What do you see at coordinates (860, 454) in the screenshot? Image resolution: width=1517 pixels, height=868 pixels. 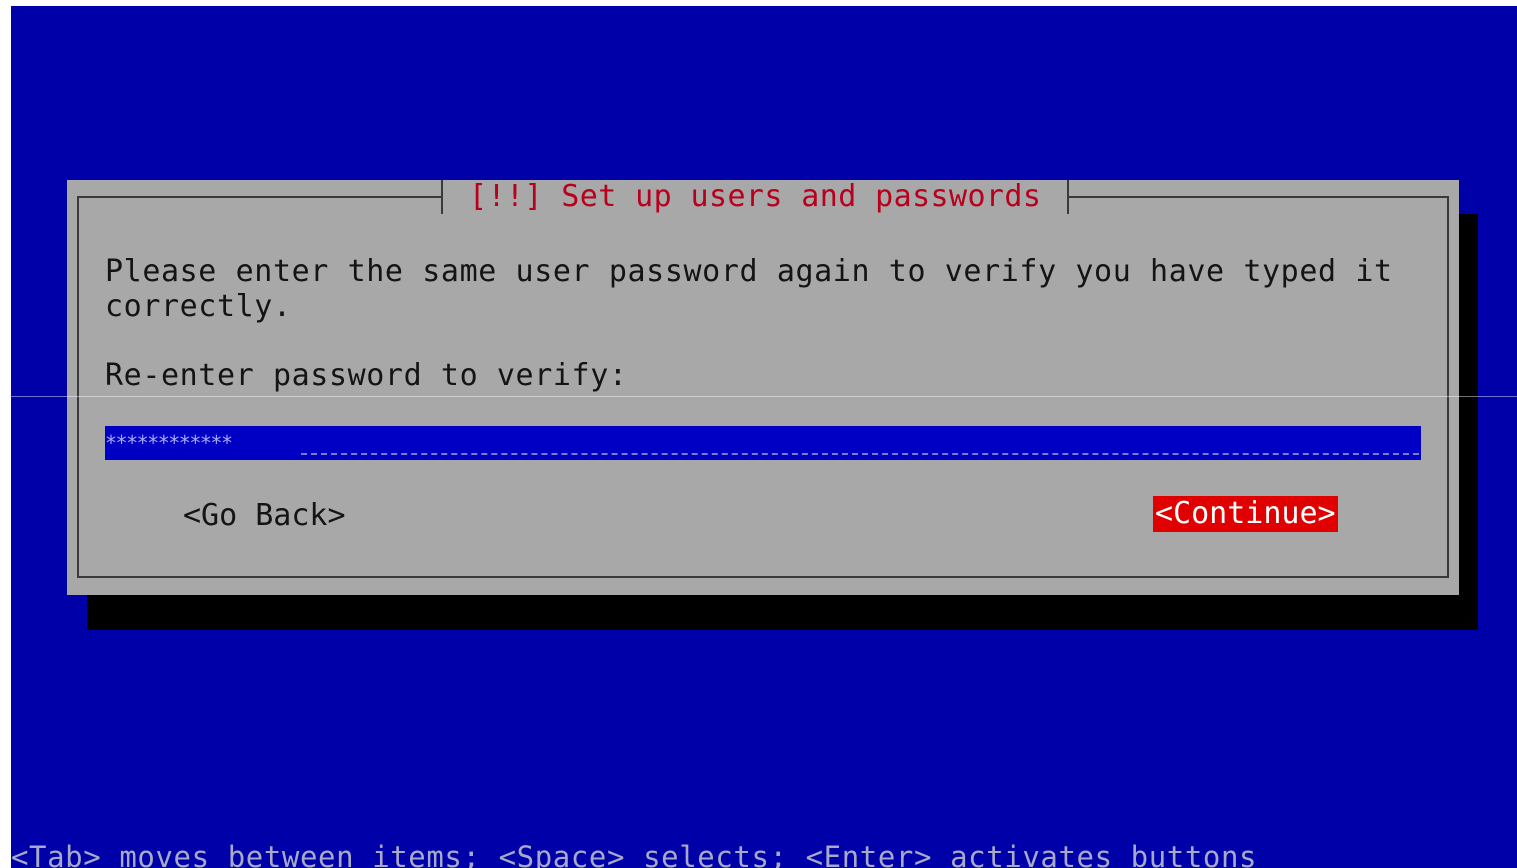 I see `password-field-underline` at bounding box center [860, 454].